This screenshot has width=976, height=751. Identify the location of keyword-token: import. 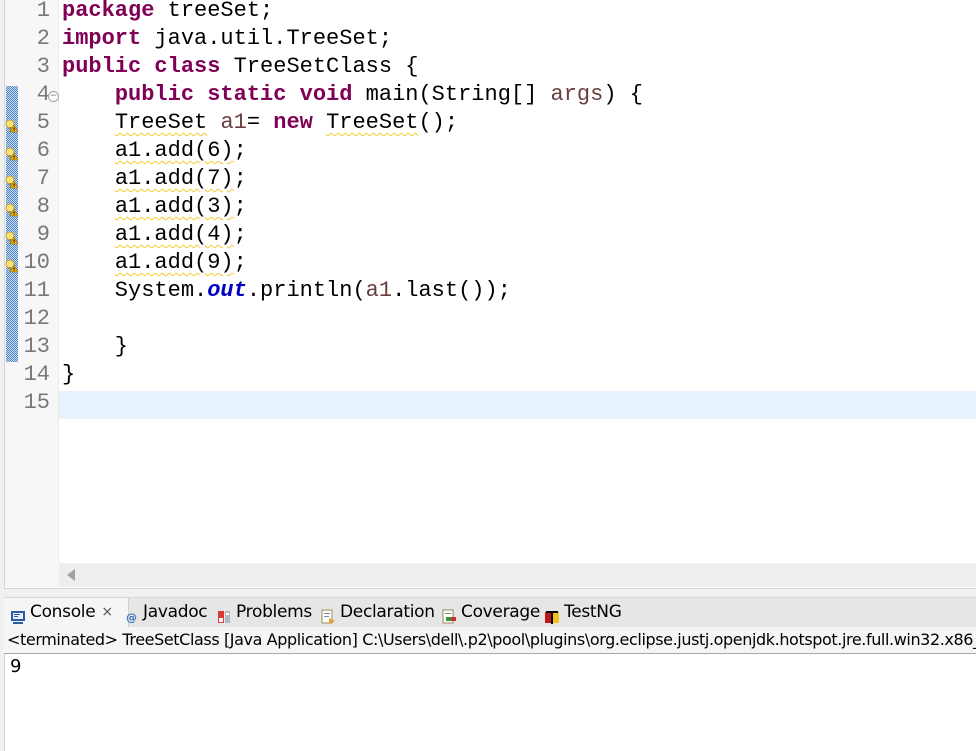
(102, 38).